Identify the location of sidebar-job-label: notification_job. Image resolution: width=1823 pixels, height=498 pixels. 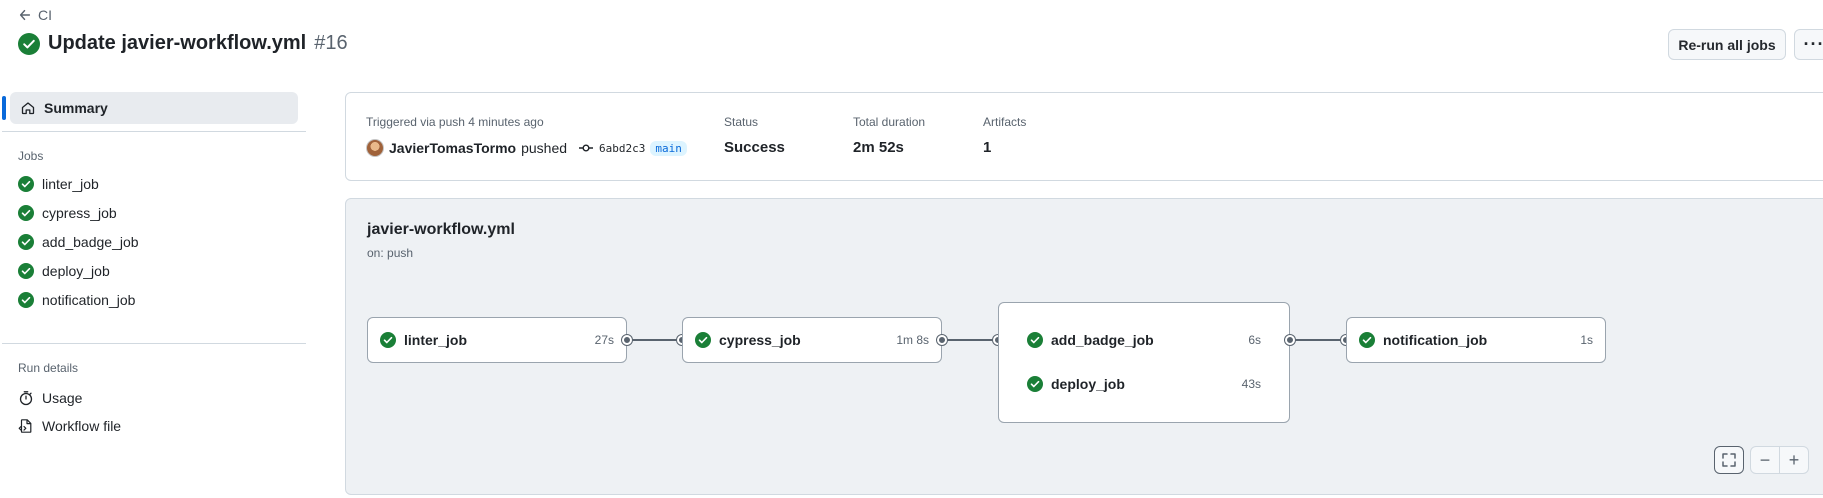
(89, 300).